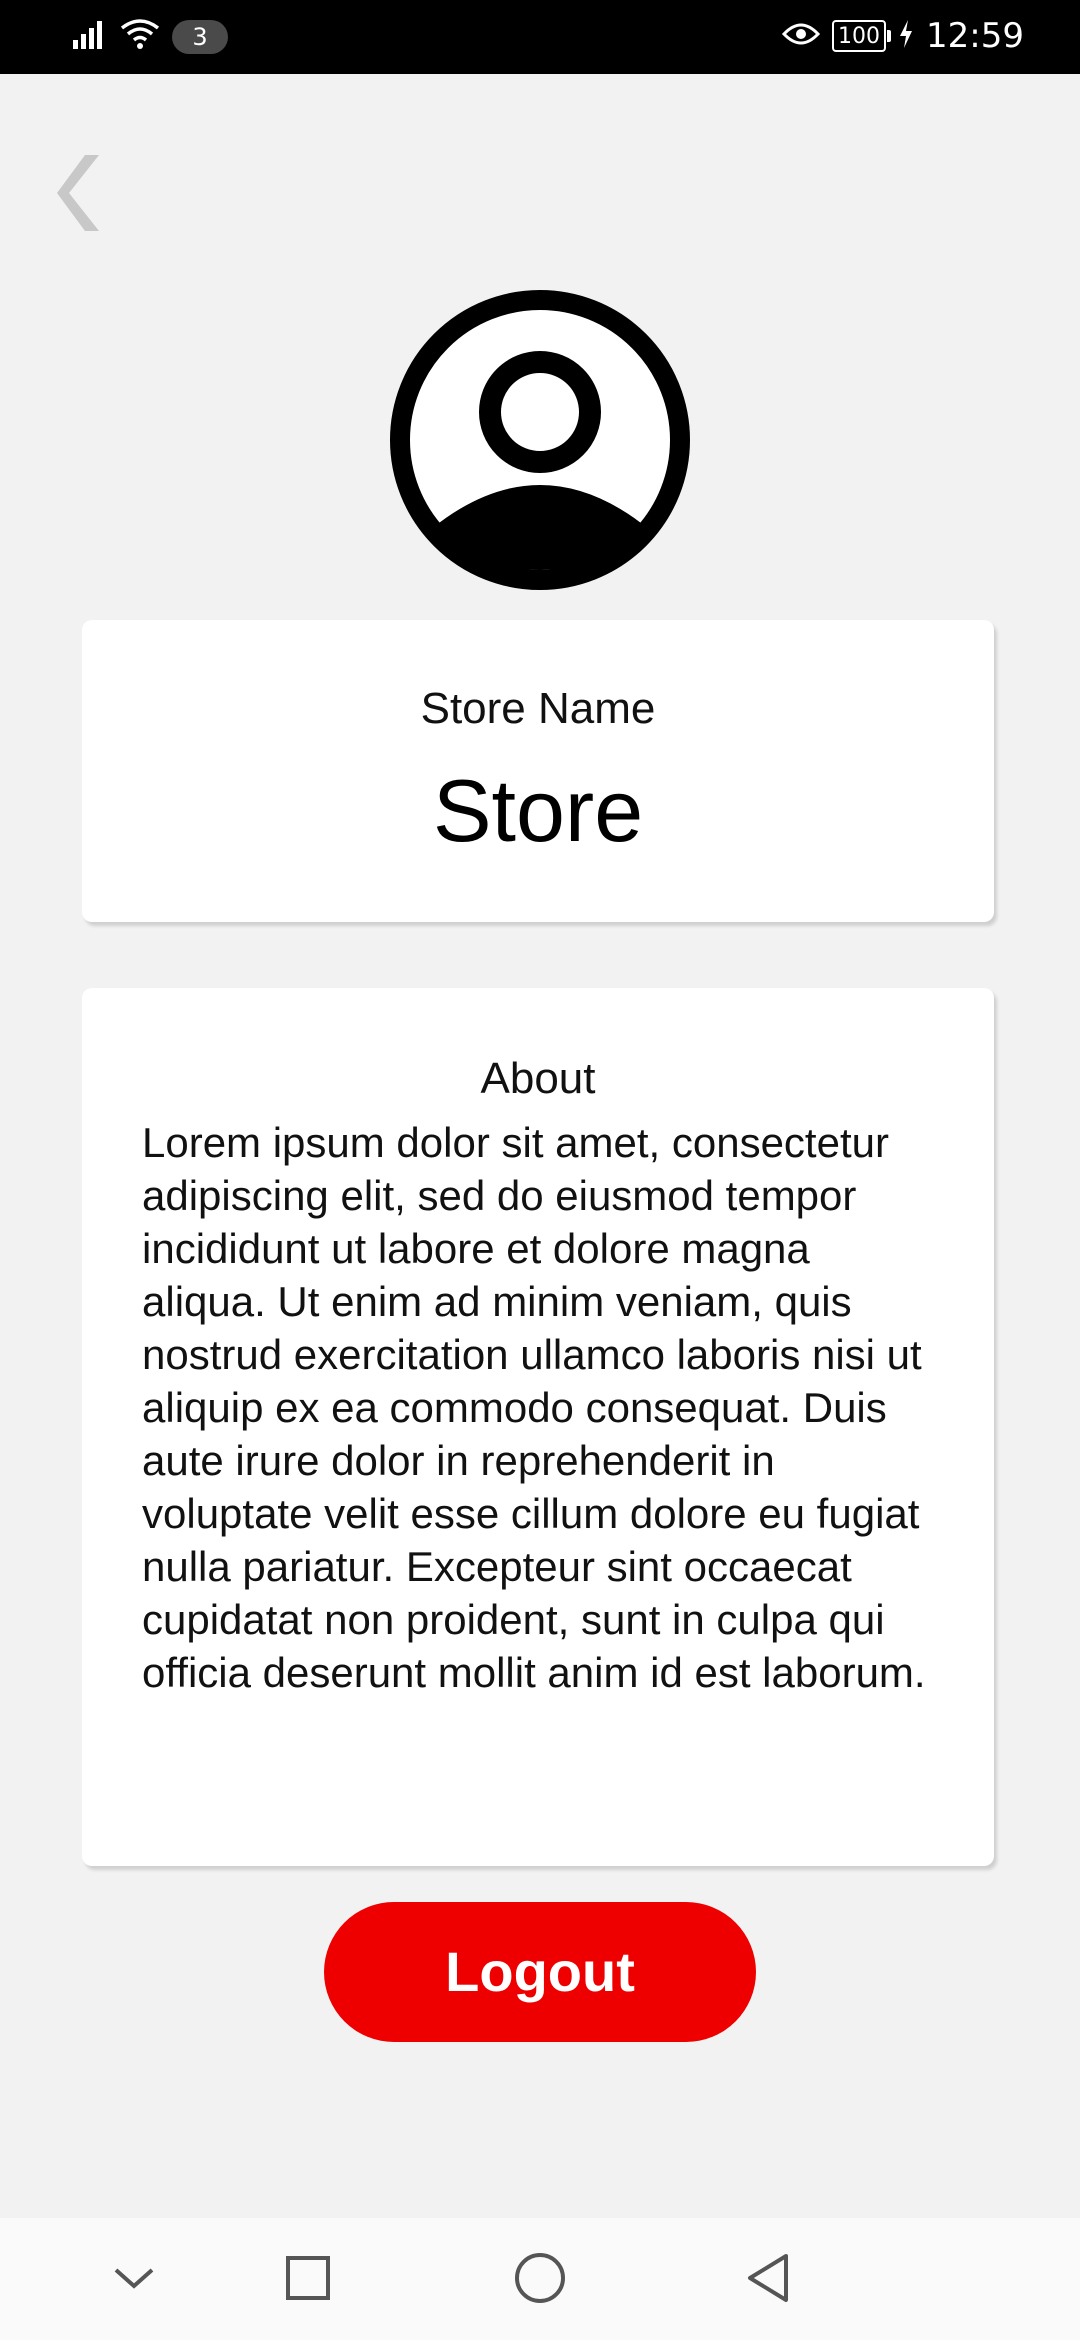 Image resolution: width=1080 pixels, height=2340 pixels. I want to click on status-bar-left: 3, so click(150, 36).